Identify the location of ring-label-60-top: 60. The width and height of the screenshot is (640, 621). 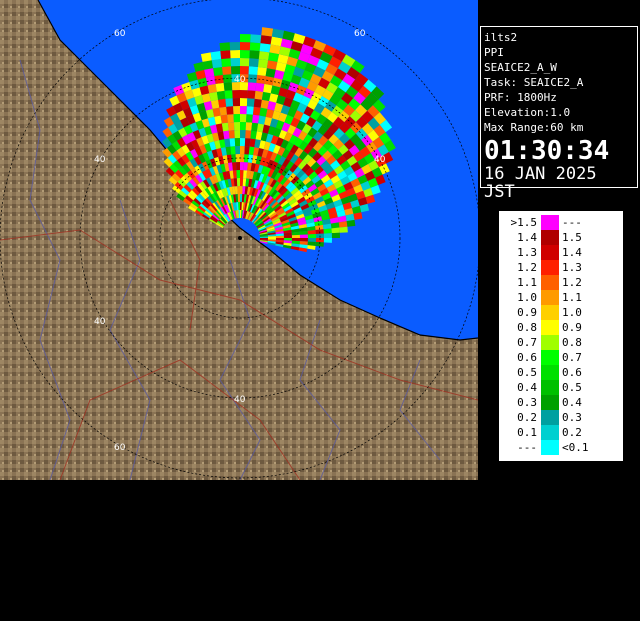
(360, 34).